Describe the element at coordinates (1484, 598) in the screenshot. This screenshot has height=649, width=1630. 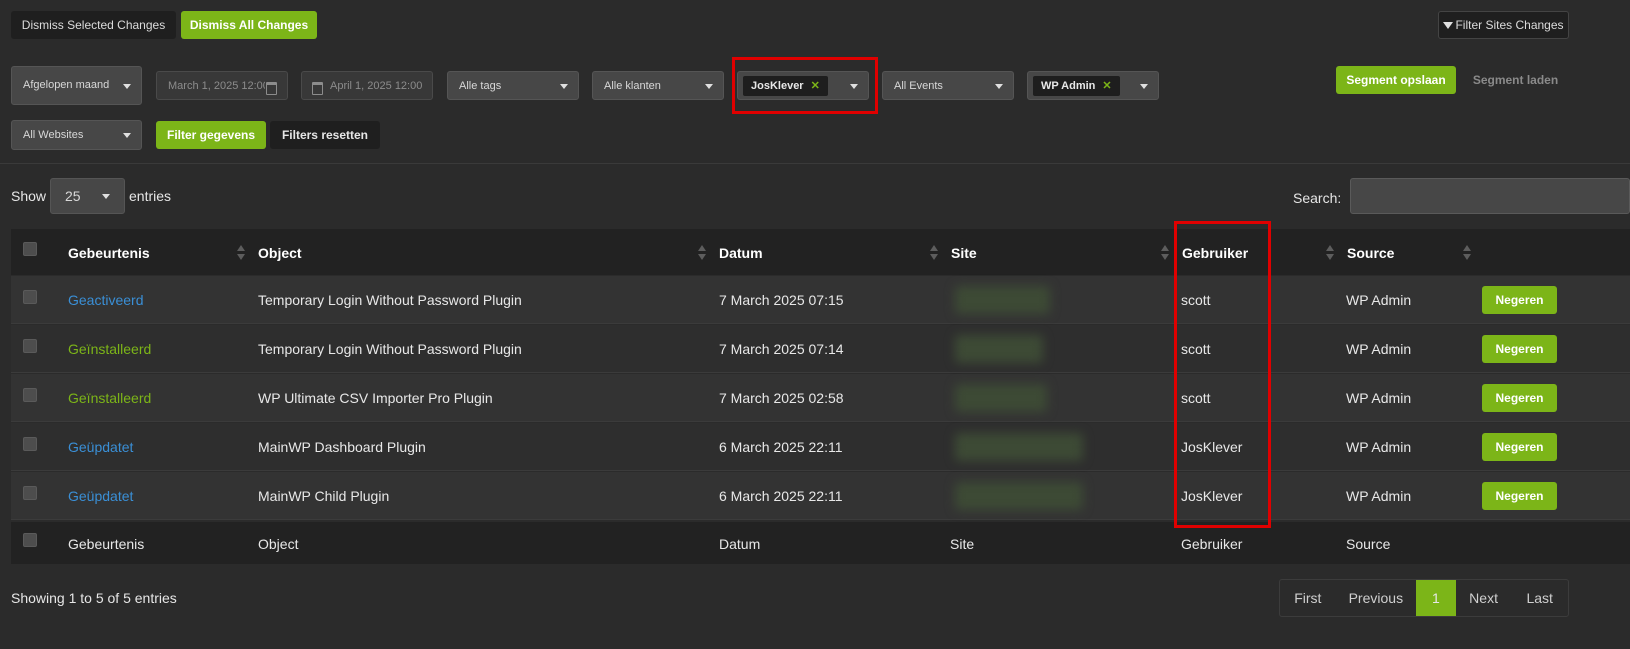
I see `pagination-next: Next` at that location.